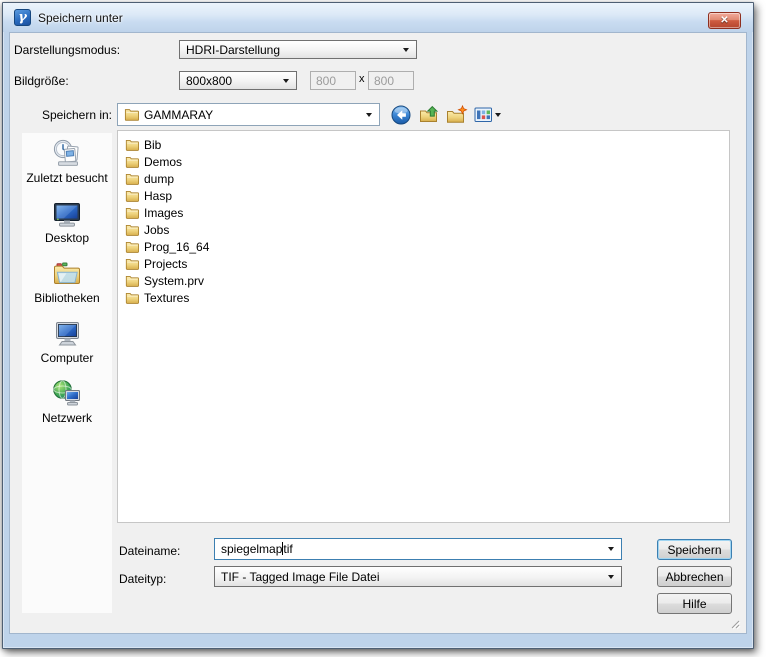  What do you see at coordinates (67, 334) in the screenshot?
I see `computer-icon` at bounding box center [67, 334].